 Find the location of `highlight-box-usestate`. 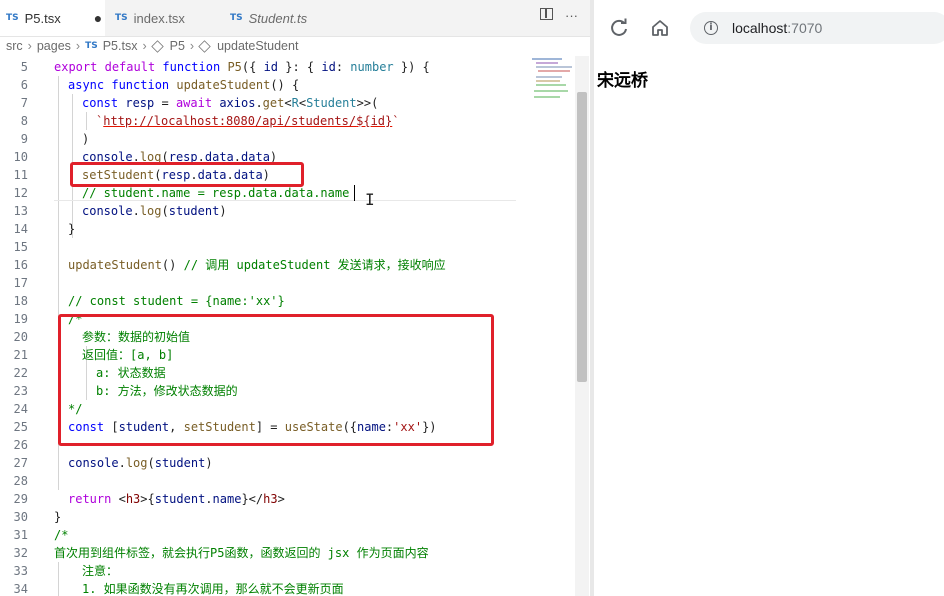

highlight-box-usestate is located at coordinates (276, 380).